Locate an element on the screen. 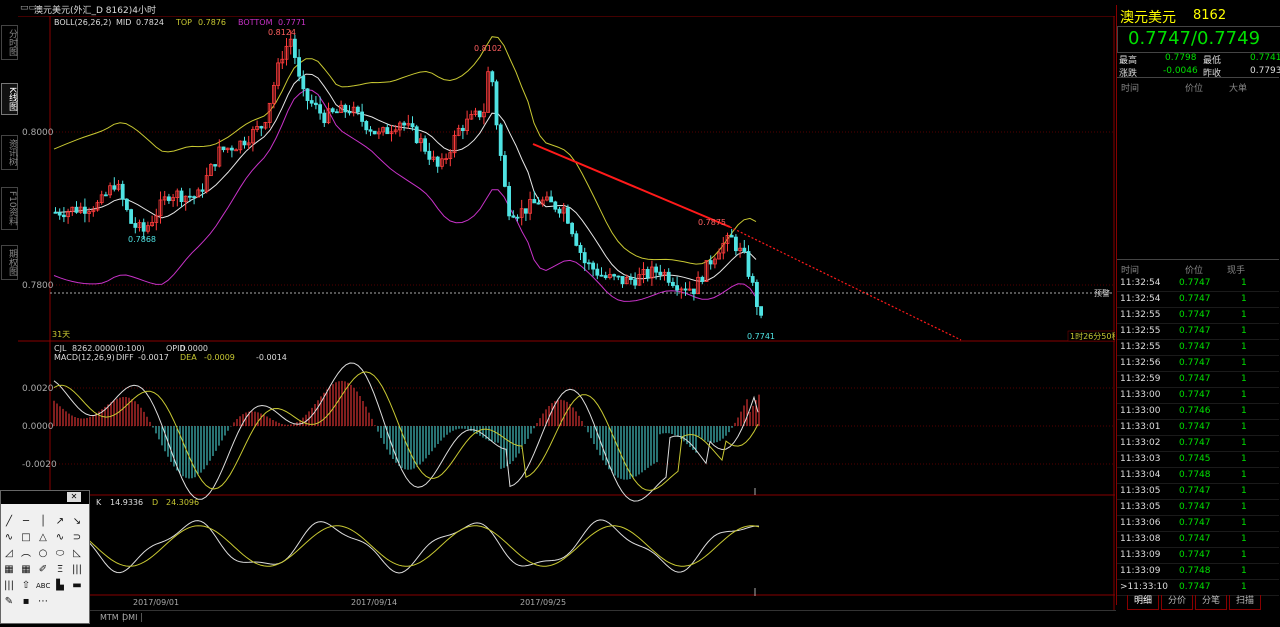 This screenshot has height=627, width=1280. drawing-tool-icon: ╱ is located at coordinates (9, 522).